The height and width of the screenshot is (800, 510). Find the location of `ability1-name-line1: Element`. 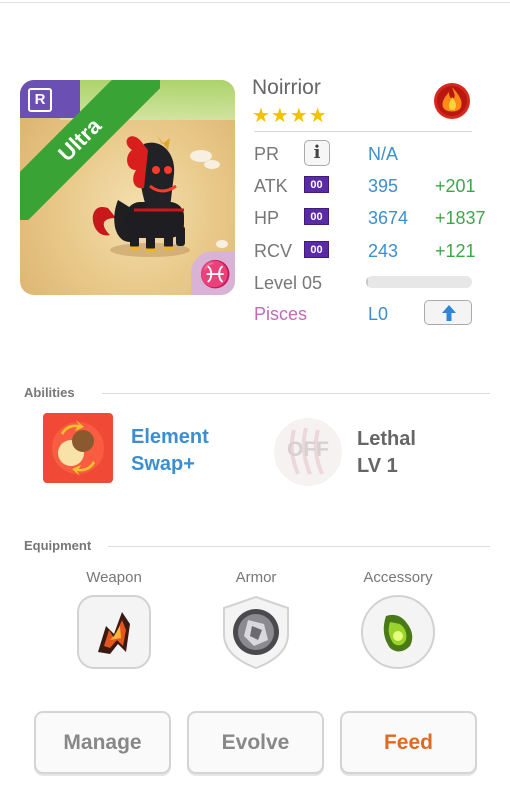

ability1-name-line1: Element is located at coordinates (170, 437).